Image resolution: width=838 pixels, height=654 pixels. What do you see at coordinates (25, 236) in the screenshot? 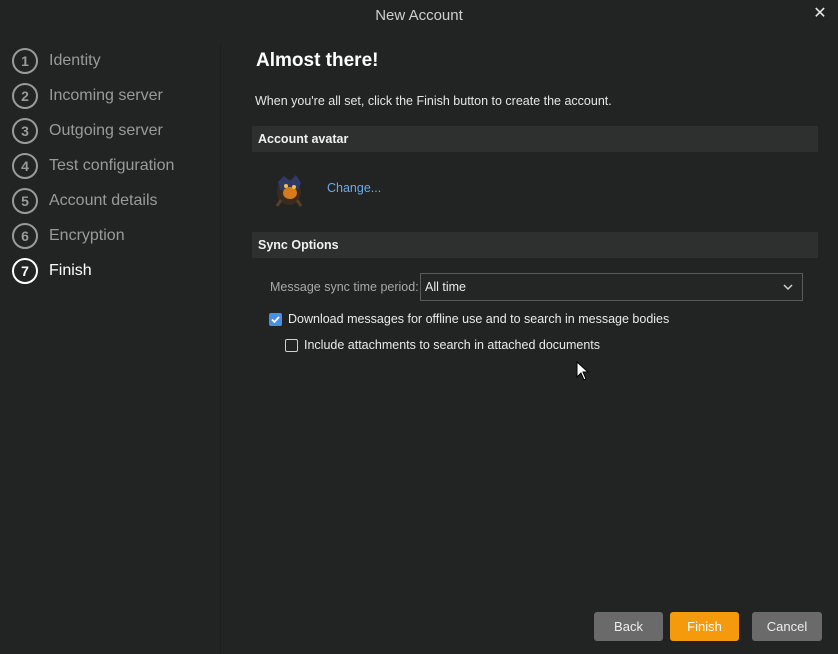
I see `step-number: 6` at bounding box center [25, 236].